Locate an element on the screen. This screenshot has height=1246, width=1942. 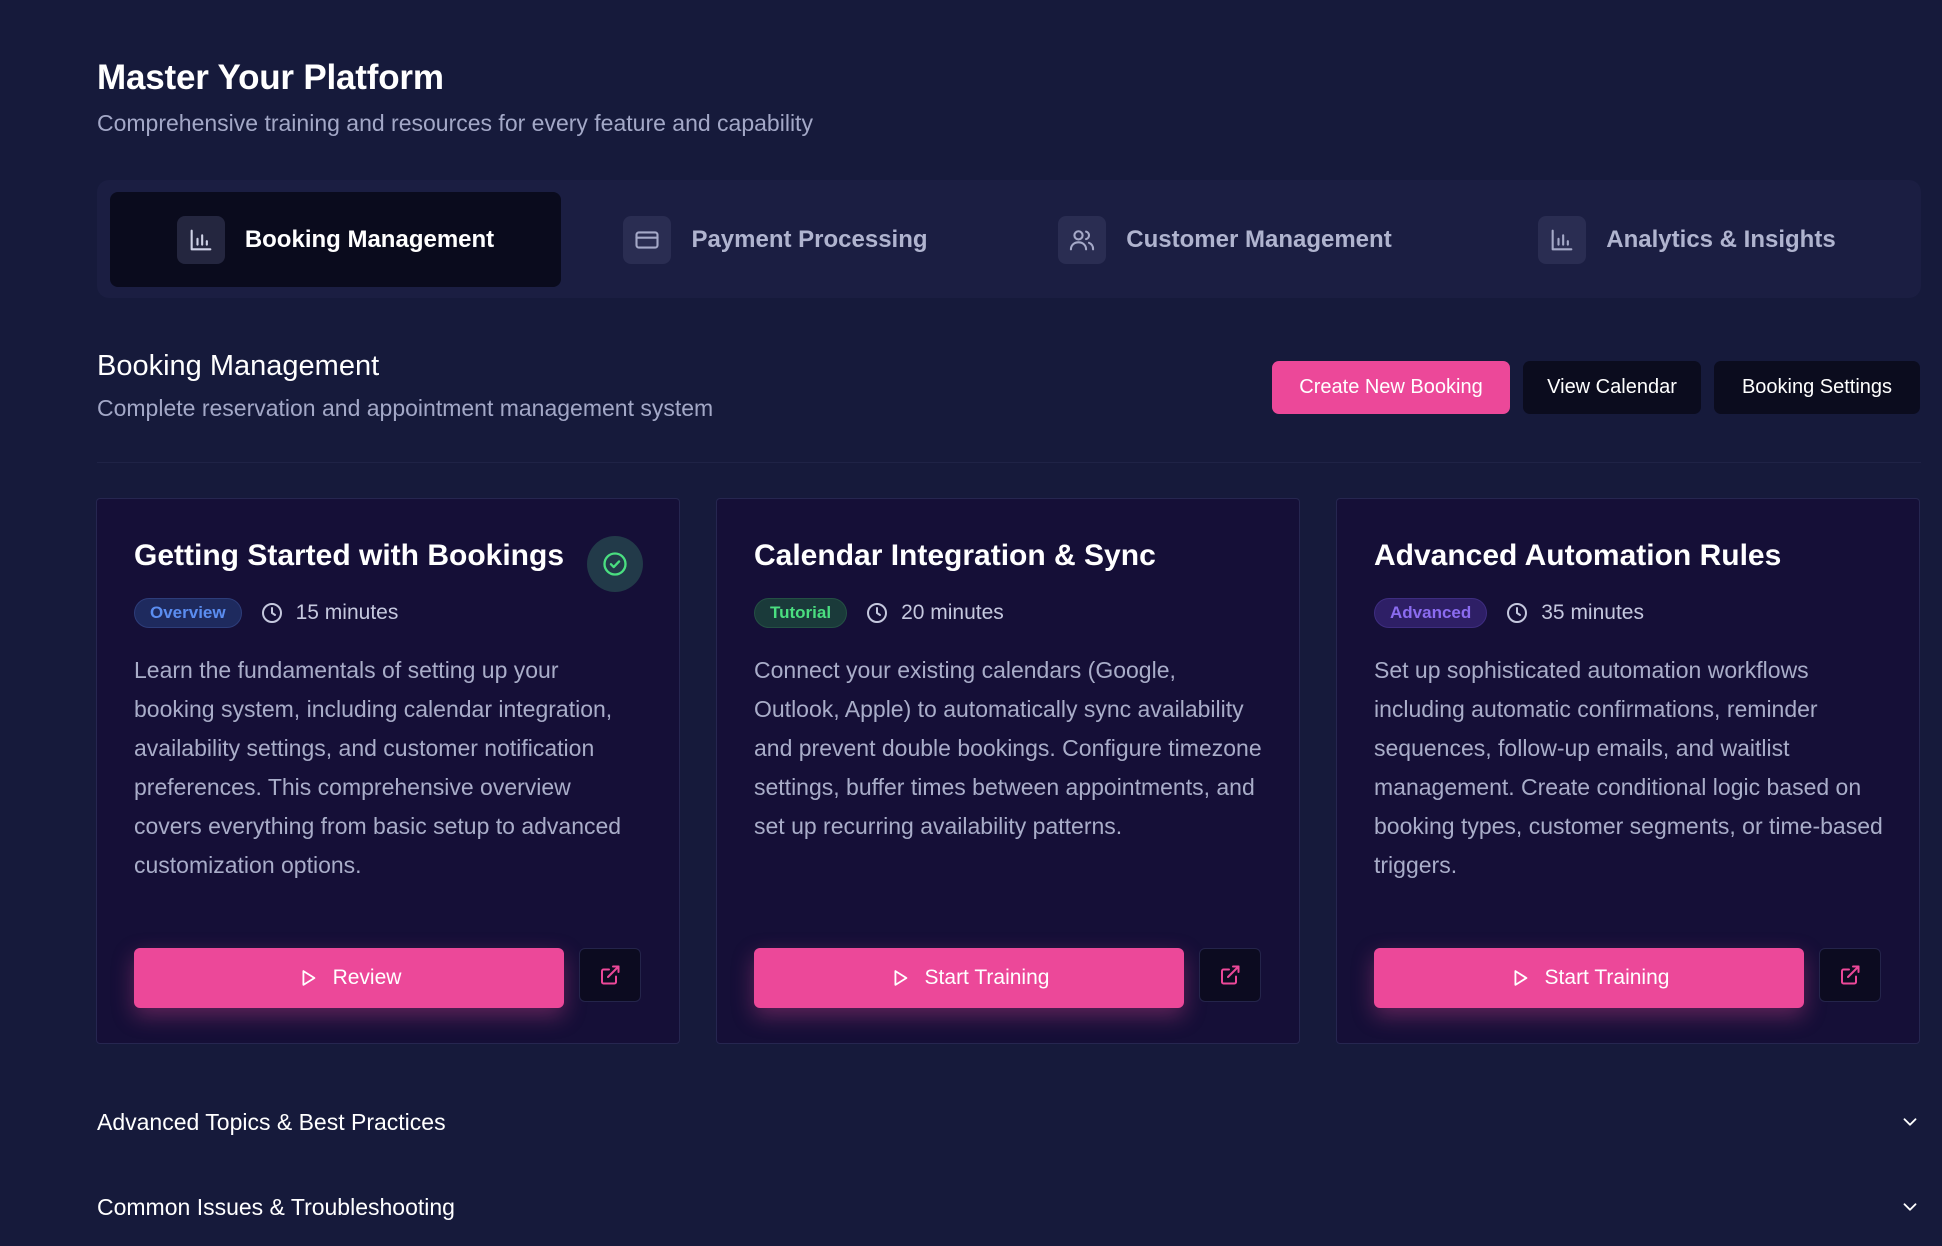
duration: 20 minutes is located at coordinates (934, 613).